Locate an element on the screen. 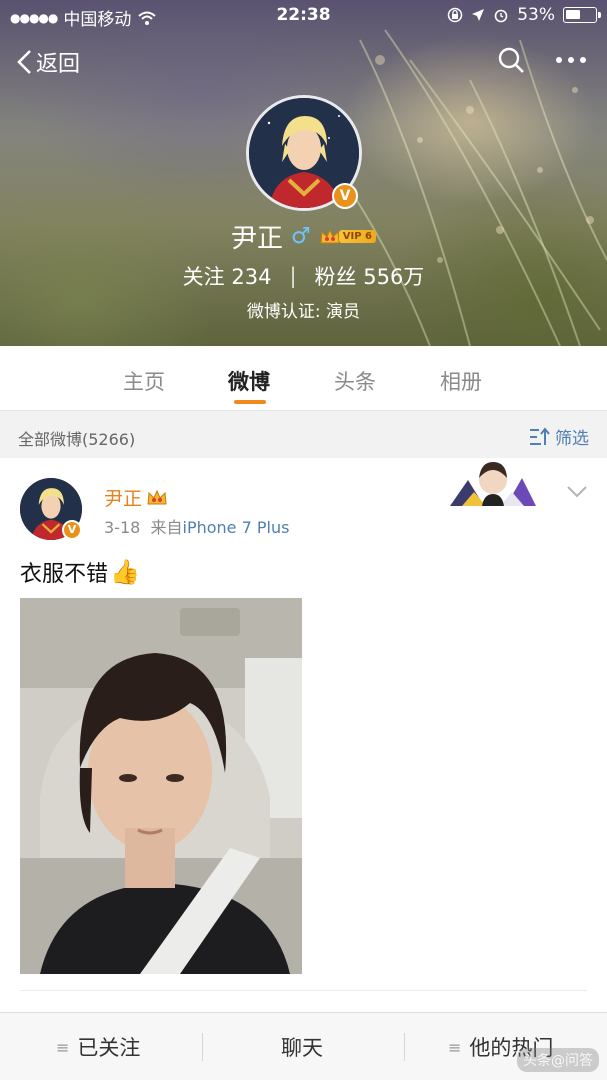 Image resolution: width=607 pixels, height=1080 pixels. location-icon is located at coordinates (478, 15).